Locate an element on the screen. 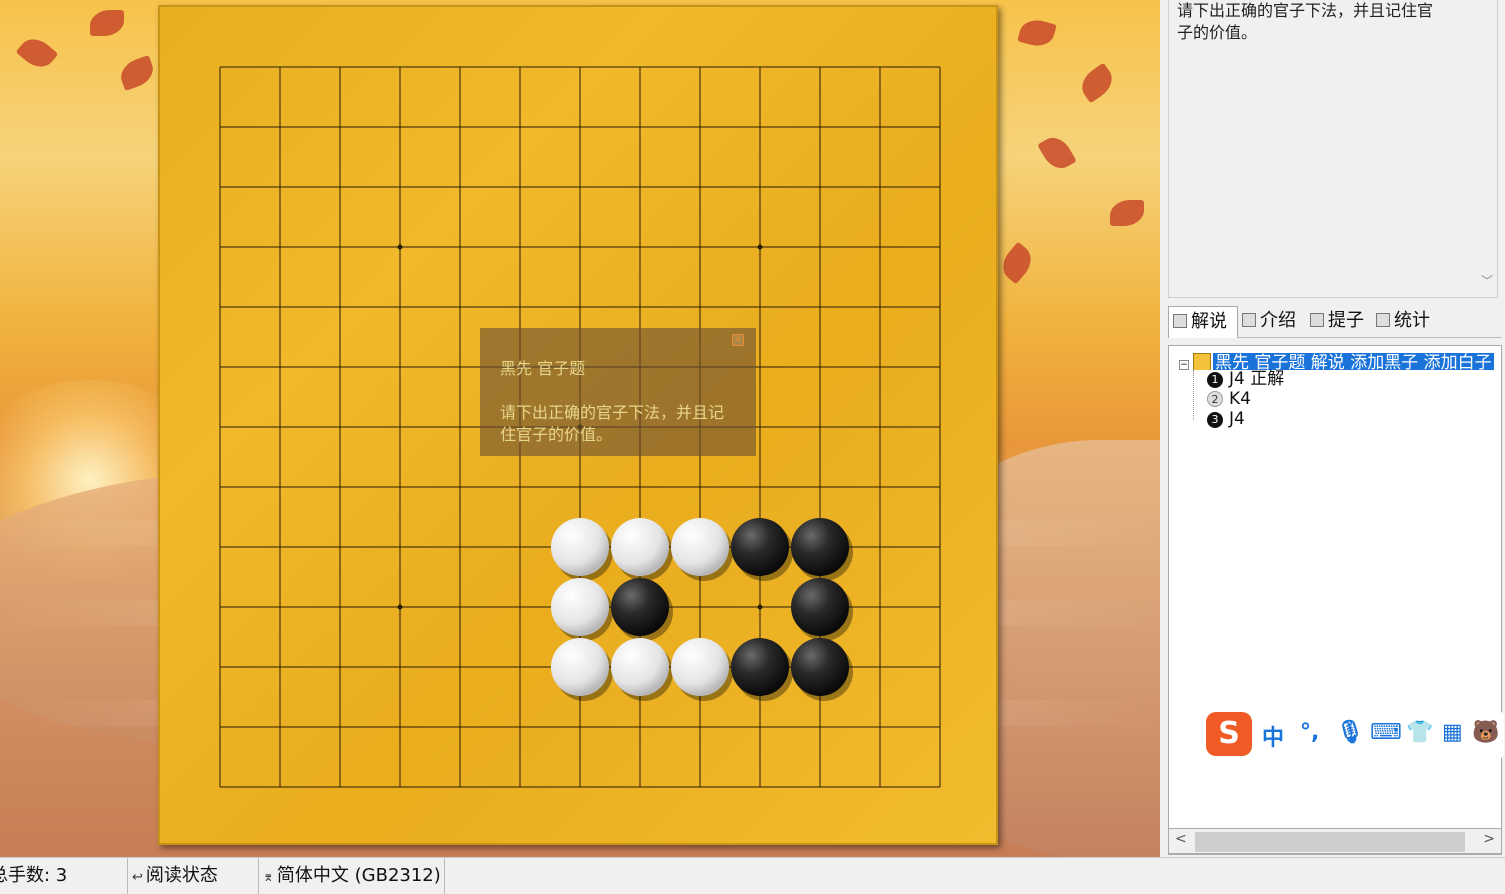  tab-stats: 统计 is located at coordinates (1407, 322).